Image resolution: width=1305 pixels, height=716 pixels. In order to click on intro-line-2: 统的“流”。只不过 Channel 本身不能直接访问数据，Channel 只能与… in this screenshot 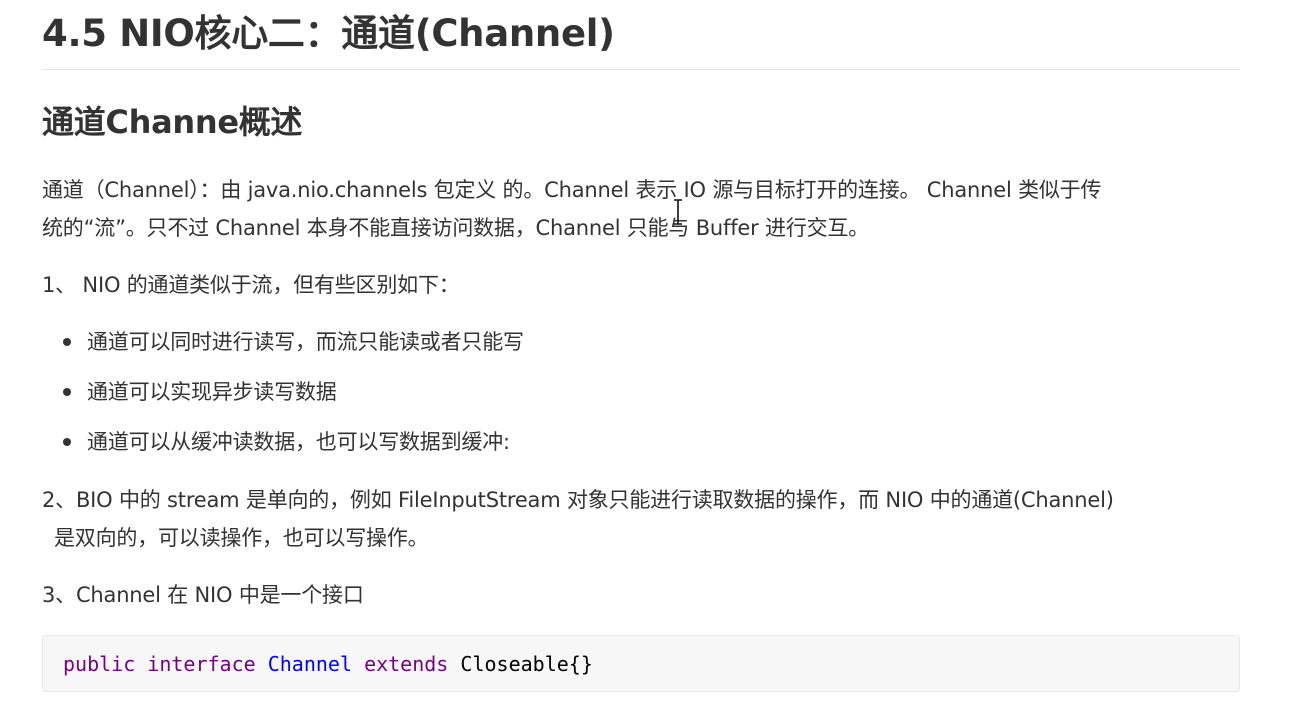, I will do `click(456, 228)`.